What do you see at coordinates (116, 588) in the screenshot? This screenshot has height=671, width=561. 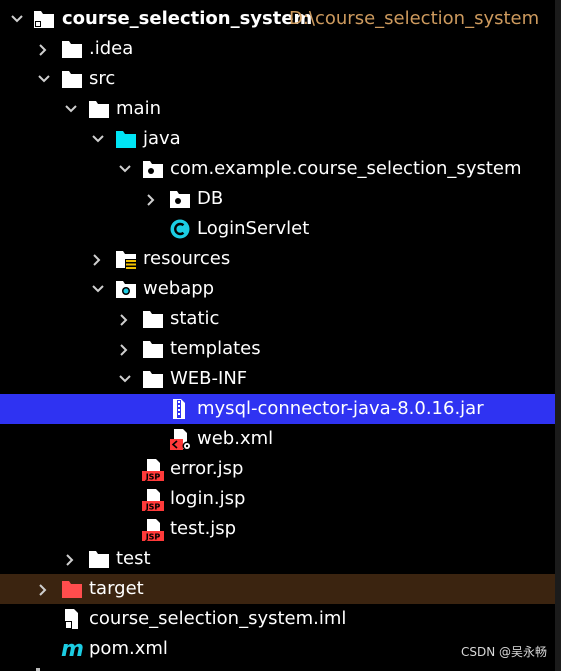 I see `tree-item-label: target` at bounding box center [116, 588].